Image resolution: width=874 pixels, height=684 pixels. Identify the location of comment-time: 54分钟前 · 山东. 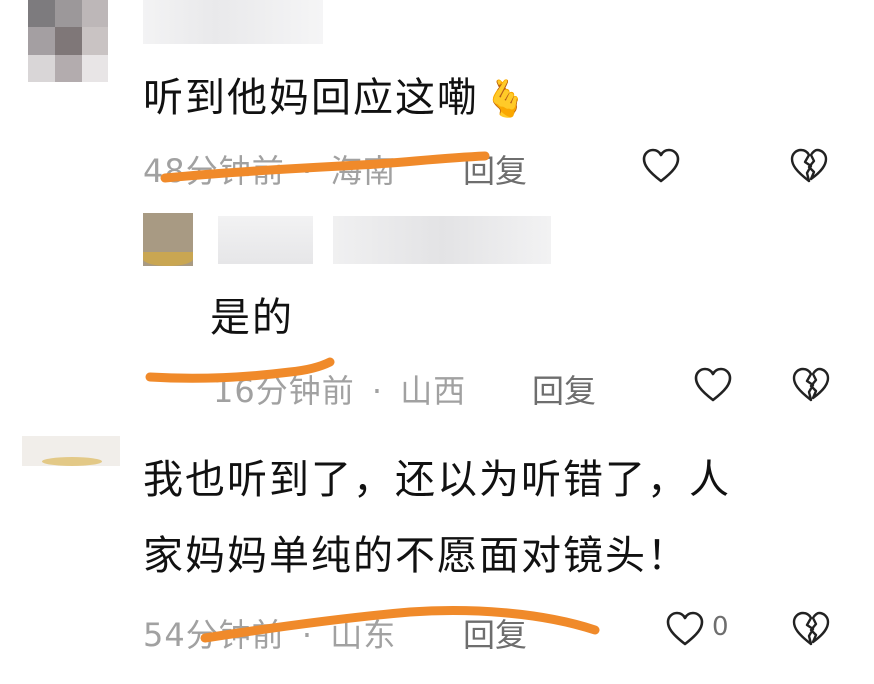
(270, 635).